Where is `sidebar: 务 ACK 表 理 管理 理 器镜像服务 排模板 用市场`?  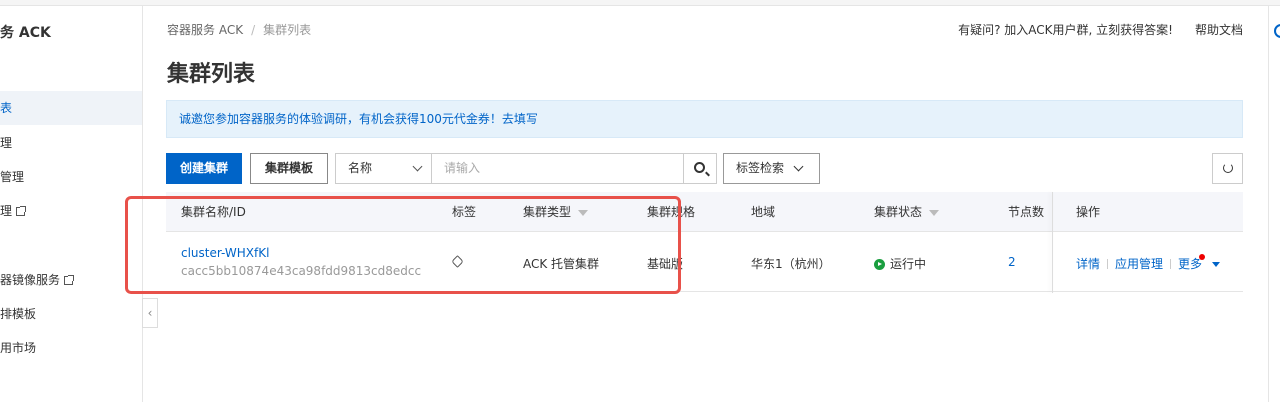
sidebar: 务 ACK 表 理 管理 理 器镜像服务 排模板 用市场 is located at coordinates (71, 204).